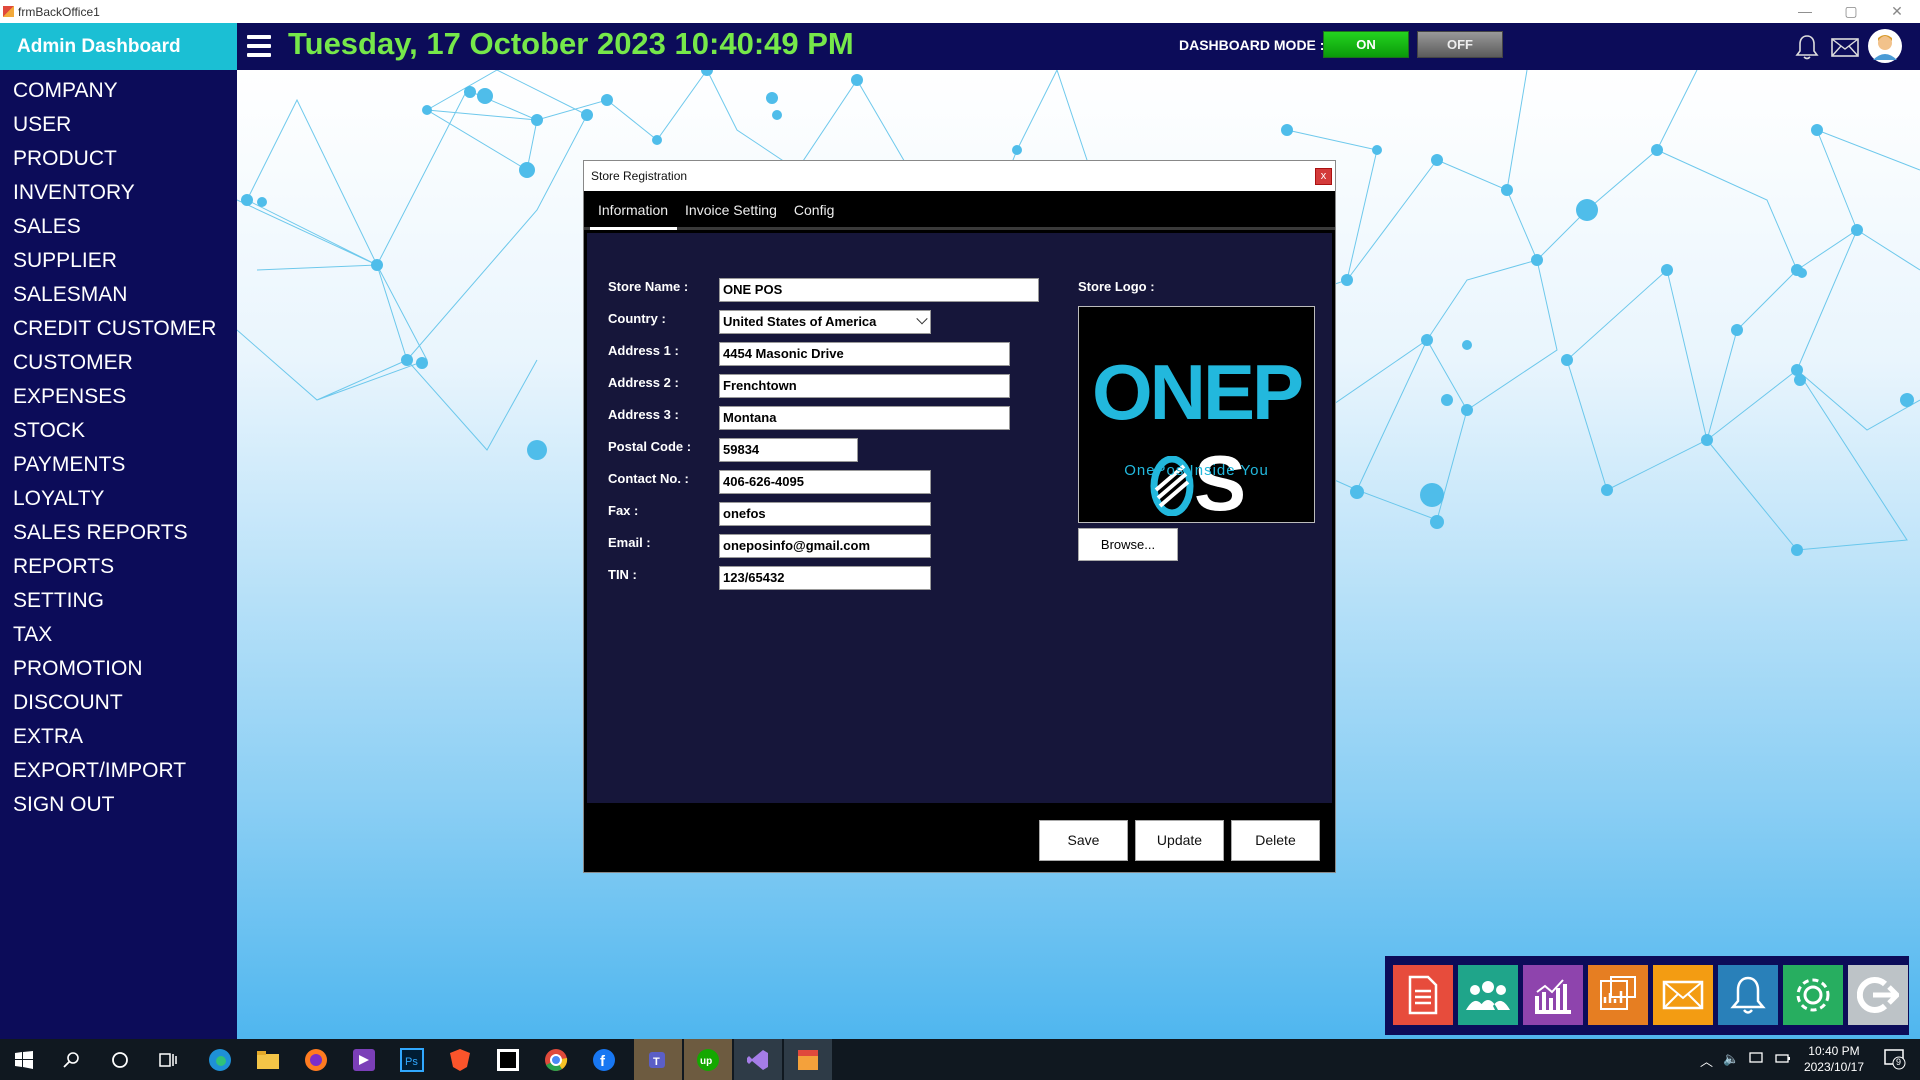 Image resolution: width=1920 pixels, height=1080 pixels. What do you see at coordinates (808, 1059) in the screenshot?
I see `backoffice-app-icon` at bounding box center [808, 1059].